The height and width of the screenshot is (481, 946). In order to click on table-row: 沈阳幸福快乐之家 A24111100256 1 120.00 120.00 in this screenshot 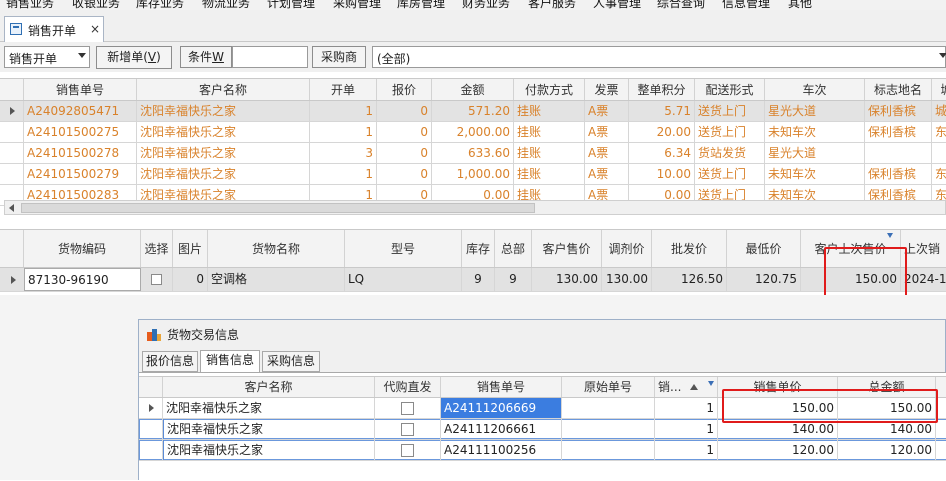, I will do `click(542, 450)`.